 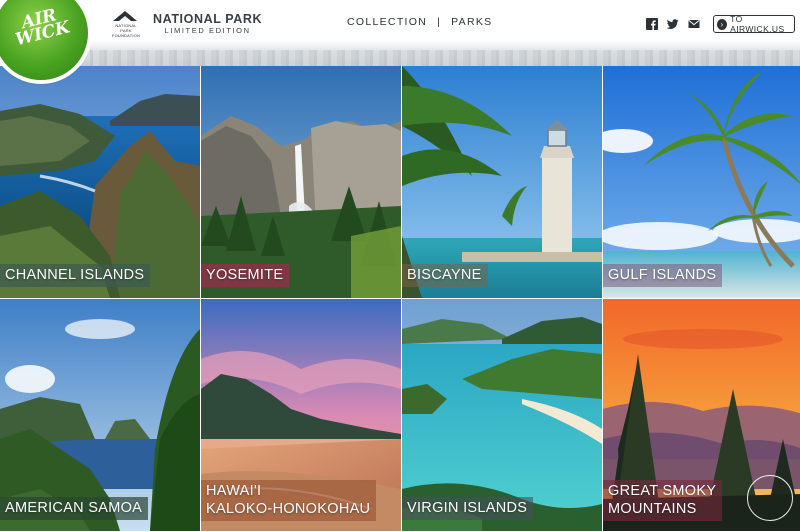 What do you see at coordinates (445, 58) in the screenshot?
I see `header-brush-texture-detail` at bounding box center [445, 58].